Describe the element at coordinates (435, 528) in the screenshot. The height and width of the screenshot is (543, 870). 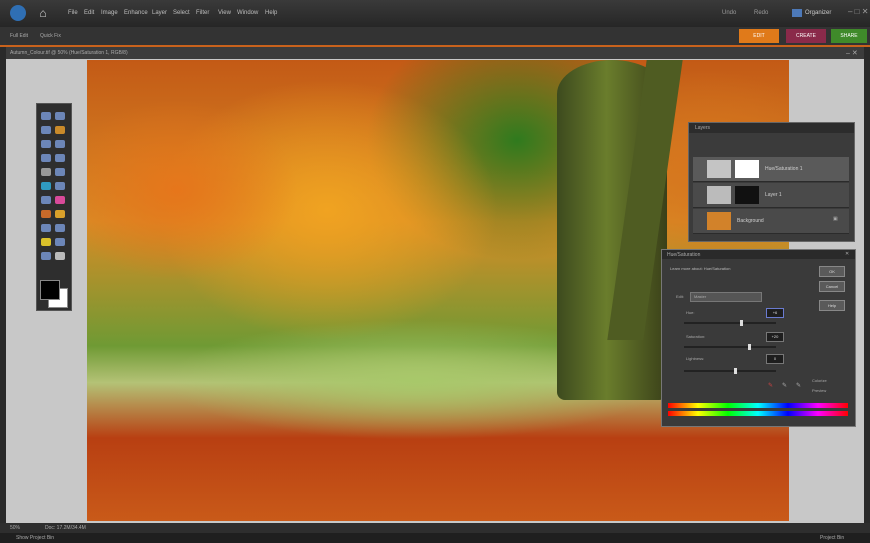
I see `status-bar: 50% Doc: 17.2M/34.4M` at that location.